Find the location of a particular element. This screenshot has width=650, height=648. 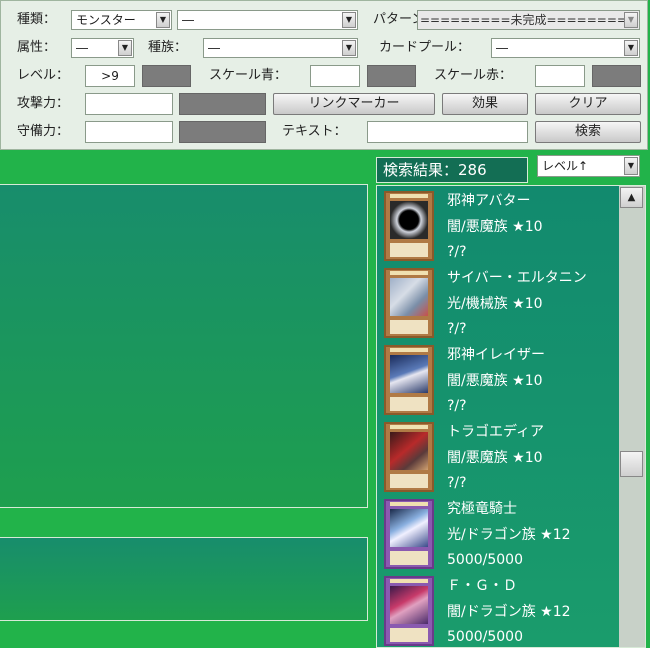

text-label: テキスト： is located at coordinates (314, 131).